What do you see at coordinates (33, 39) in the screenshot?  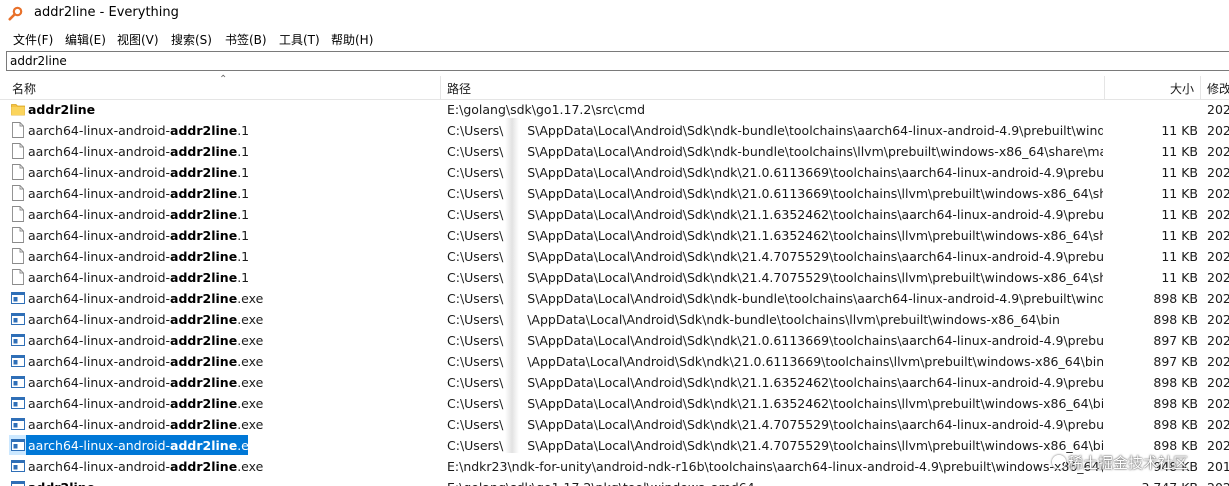 I see `menu-file: 文件(F)` at bounding box center [33, 39].